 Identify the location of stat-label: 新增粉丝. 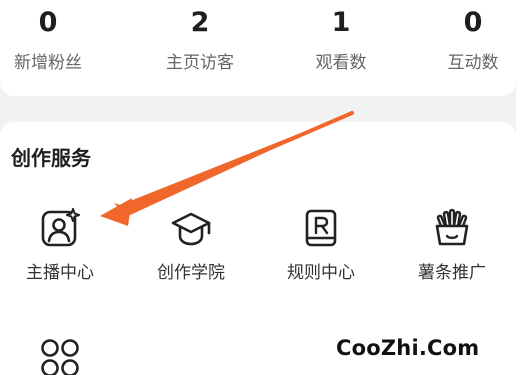
(48, 63).